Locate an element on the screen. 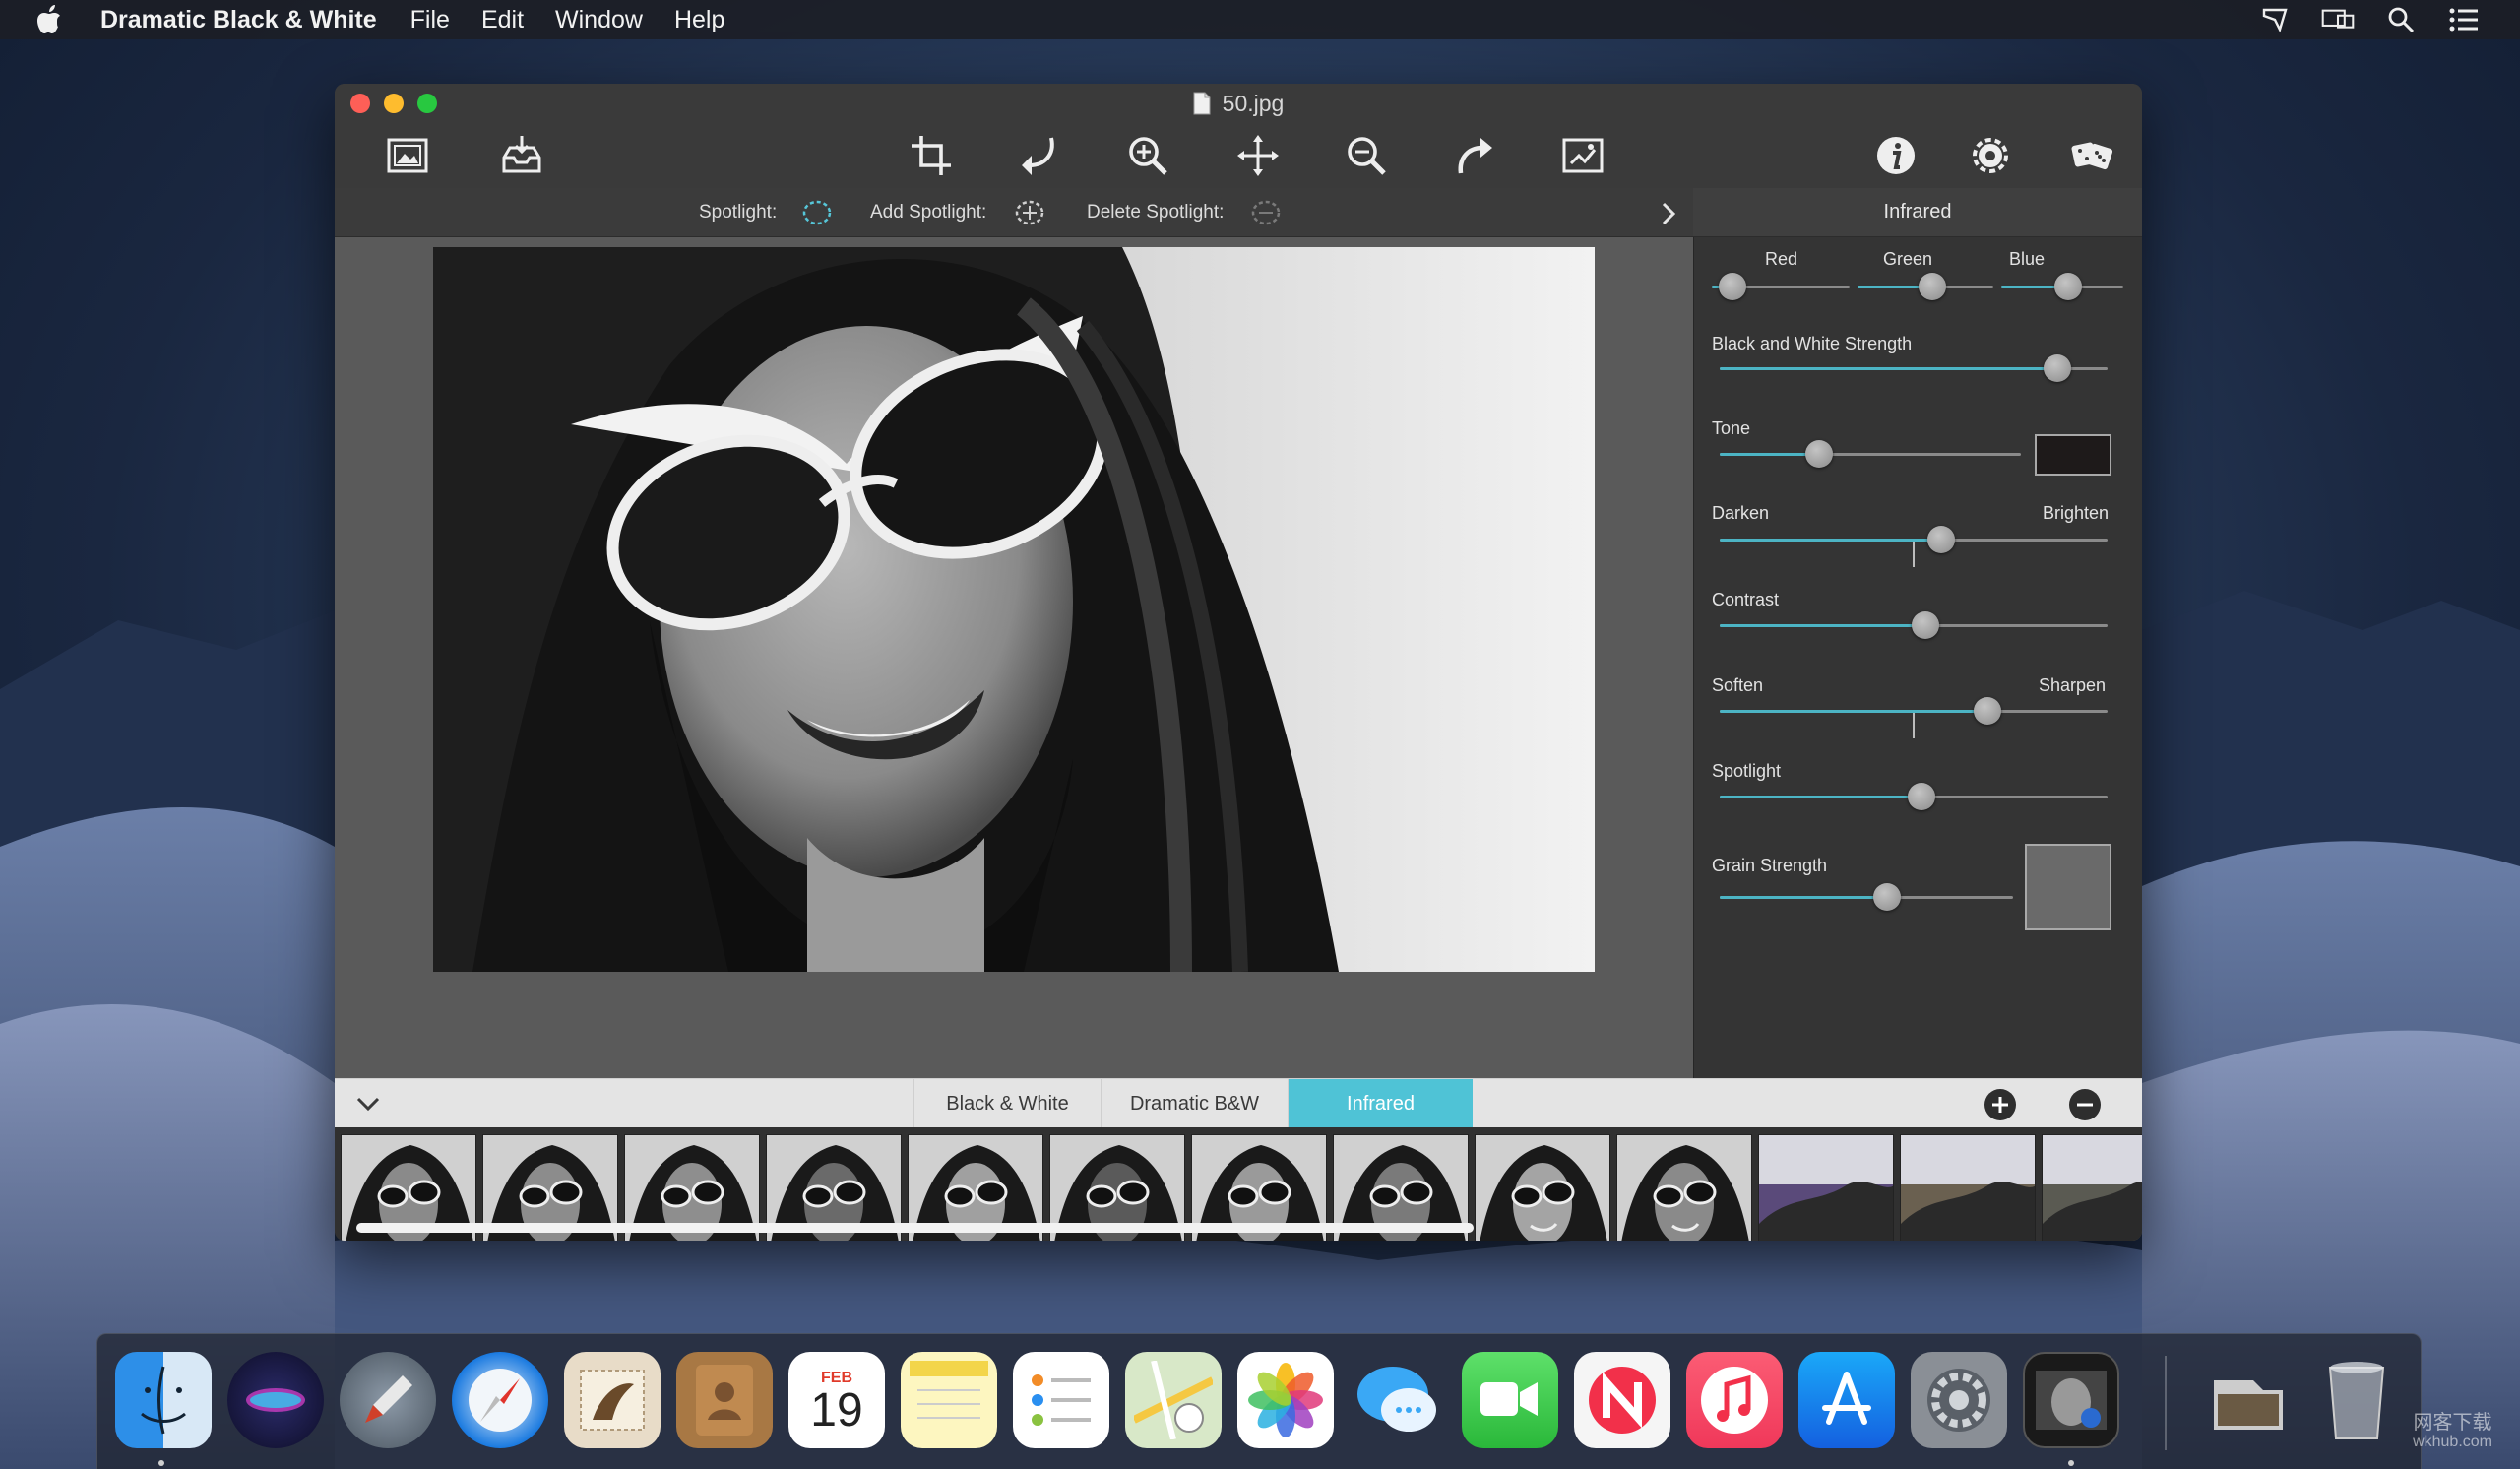 Image resolution: width=2520 pixels, height=1469 pixels. menu-help: Help is located at coordinates (699, 20).